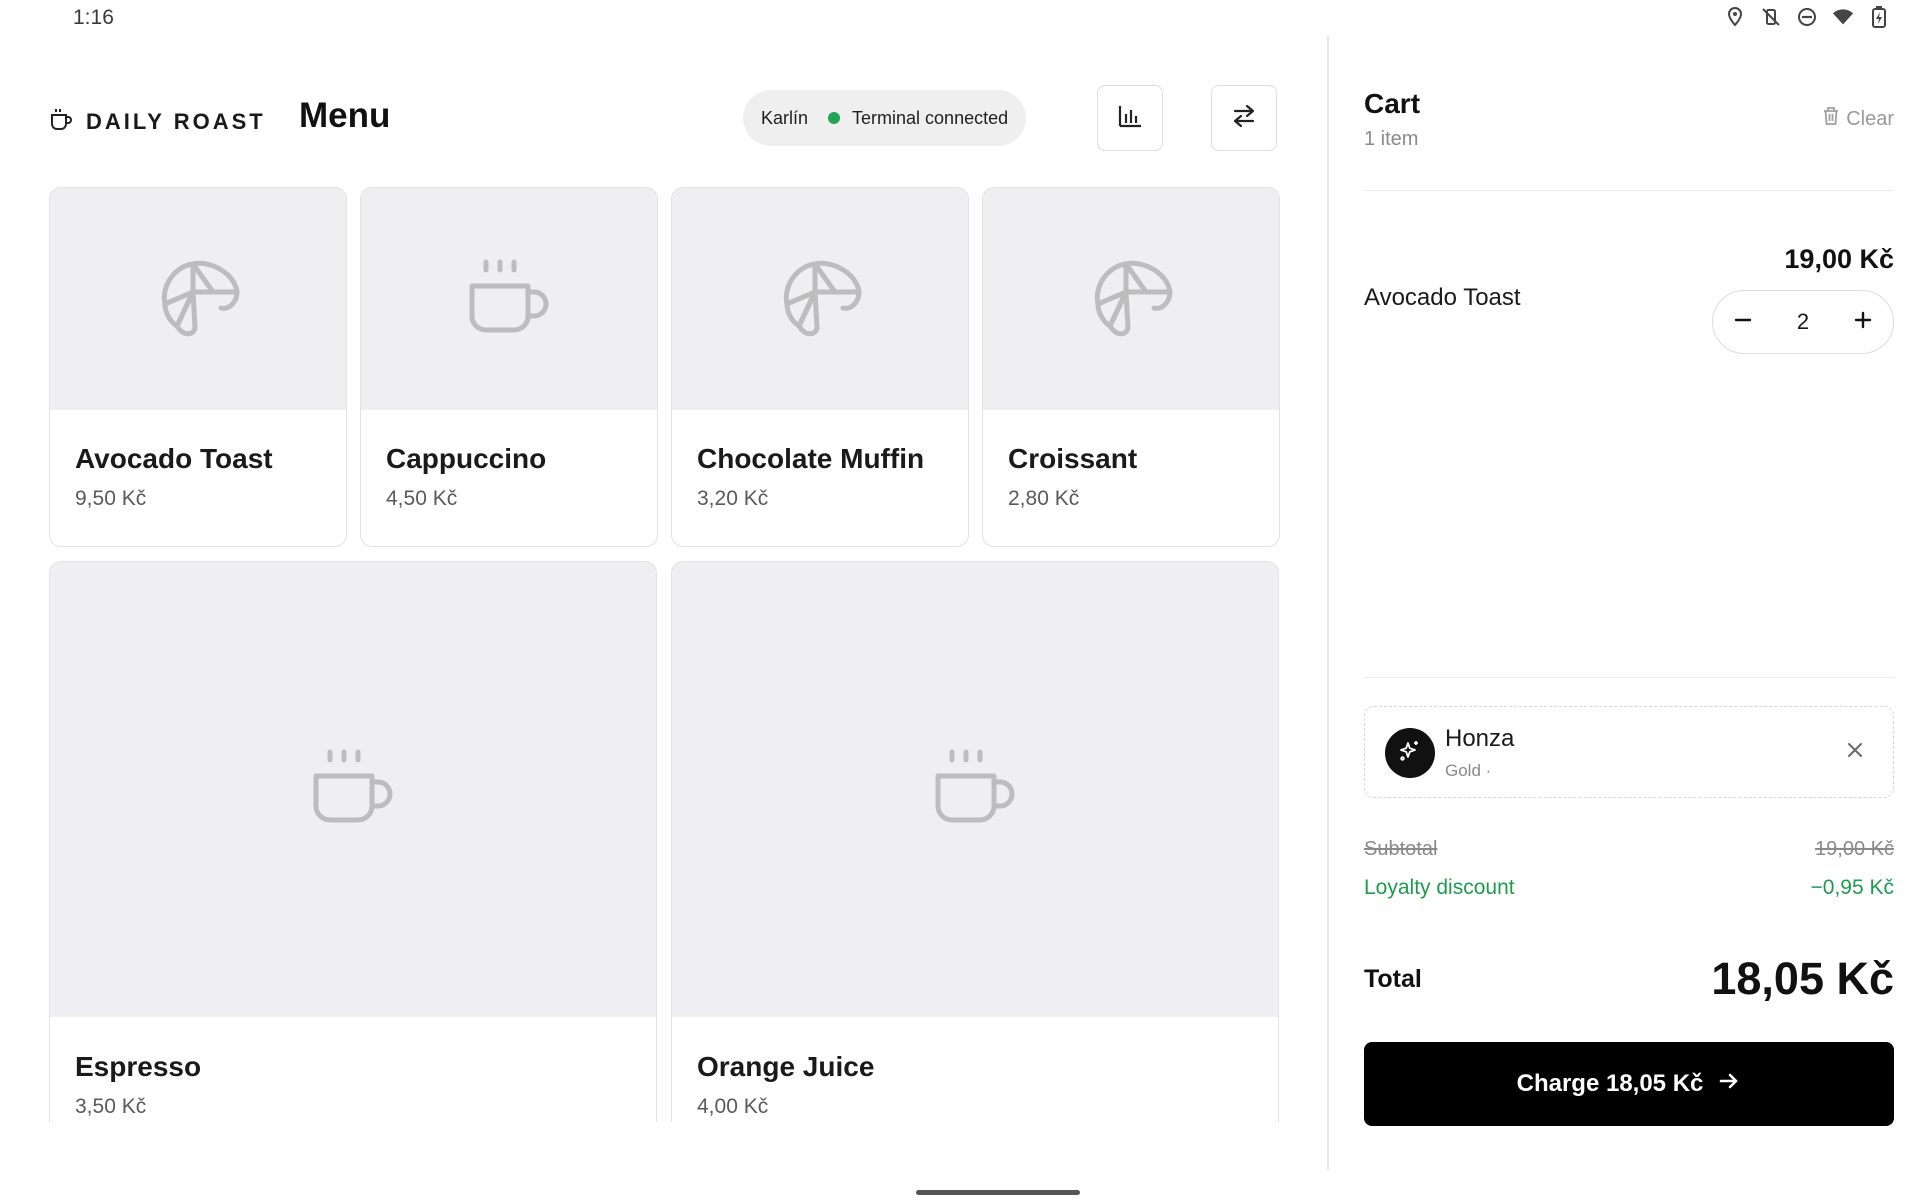 The height and width of the screenshot is (1200, 1920). I want to click on discount-value: −0,95 Kč, so click(1852, 887).